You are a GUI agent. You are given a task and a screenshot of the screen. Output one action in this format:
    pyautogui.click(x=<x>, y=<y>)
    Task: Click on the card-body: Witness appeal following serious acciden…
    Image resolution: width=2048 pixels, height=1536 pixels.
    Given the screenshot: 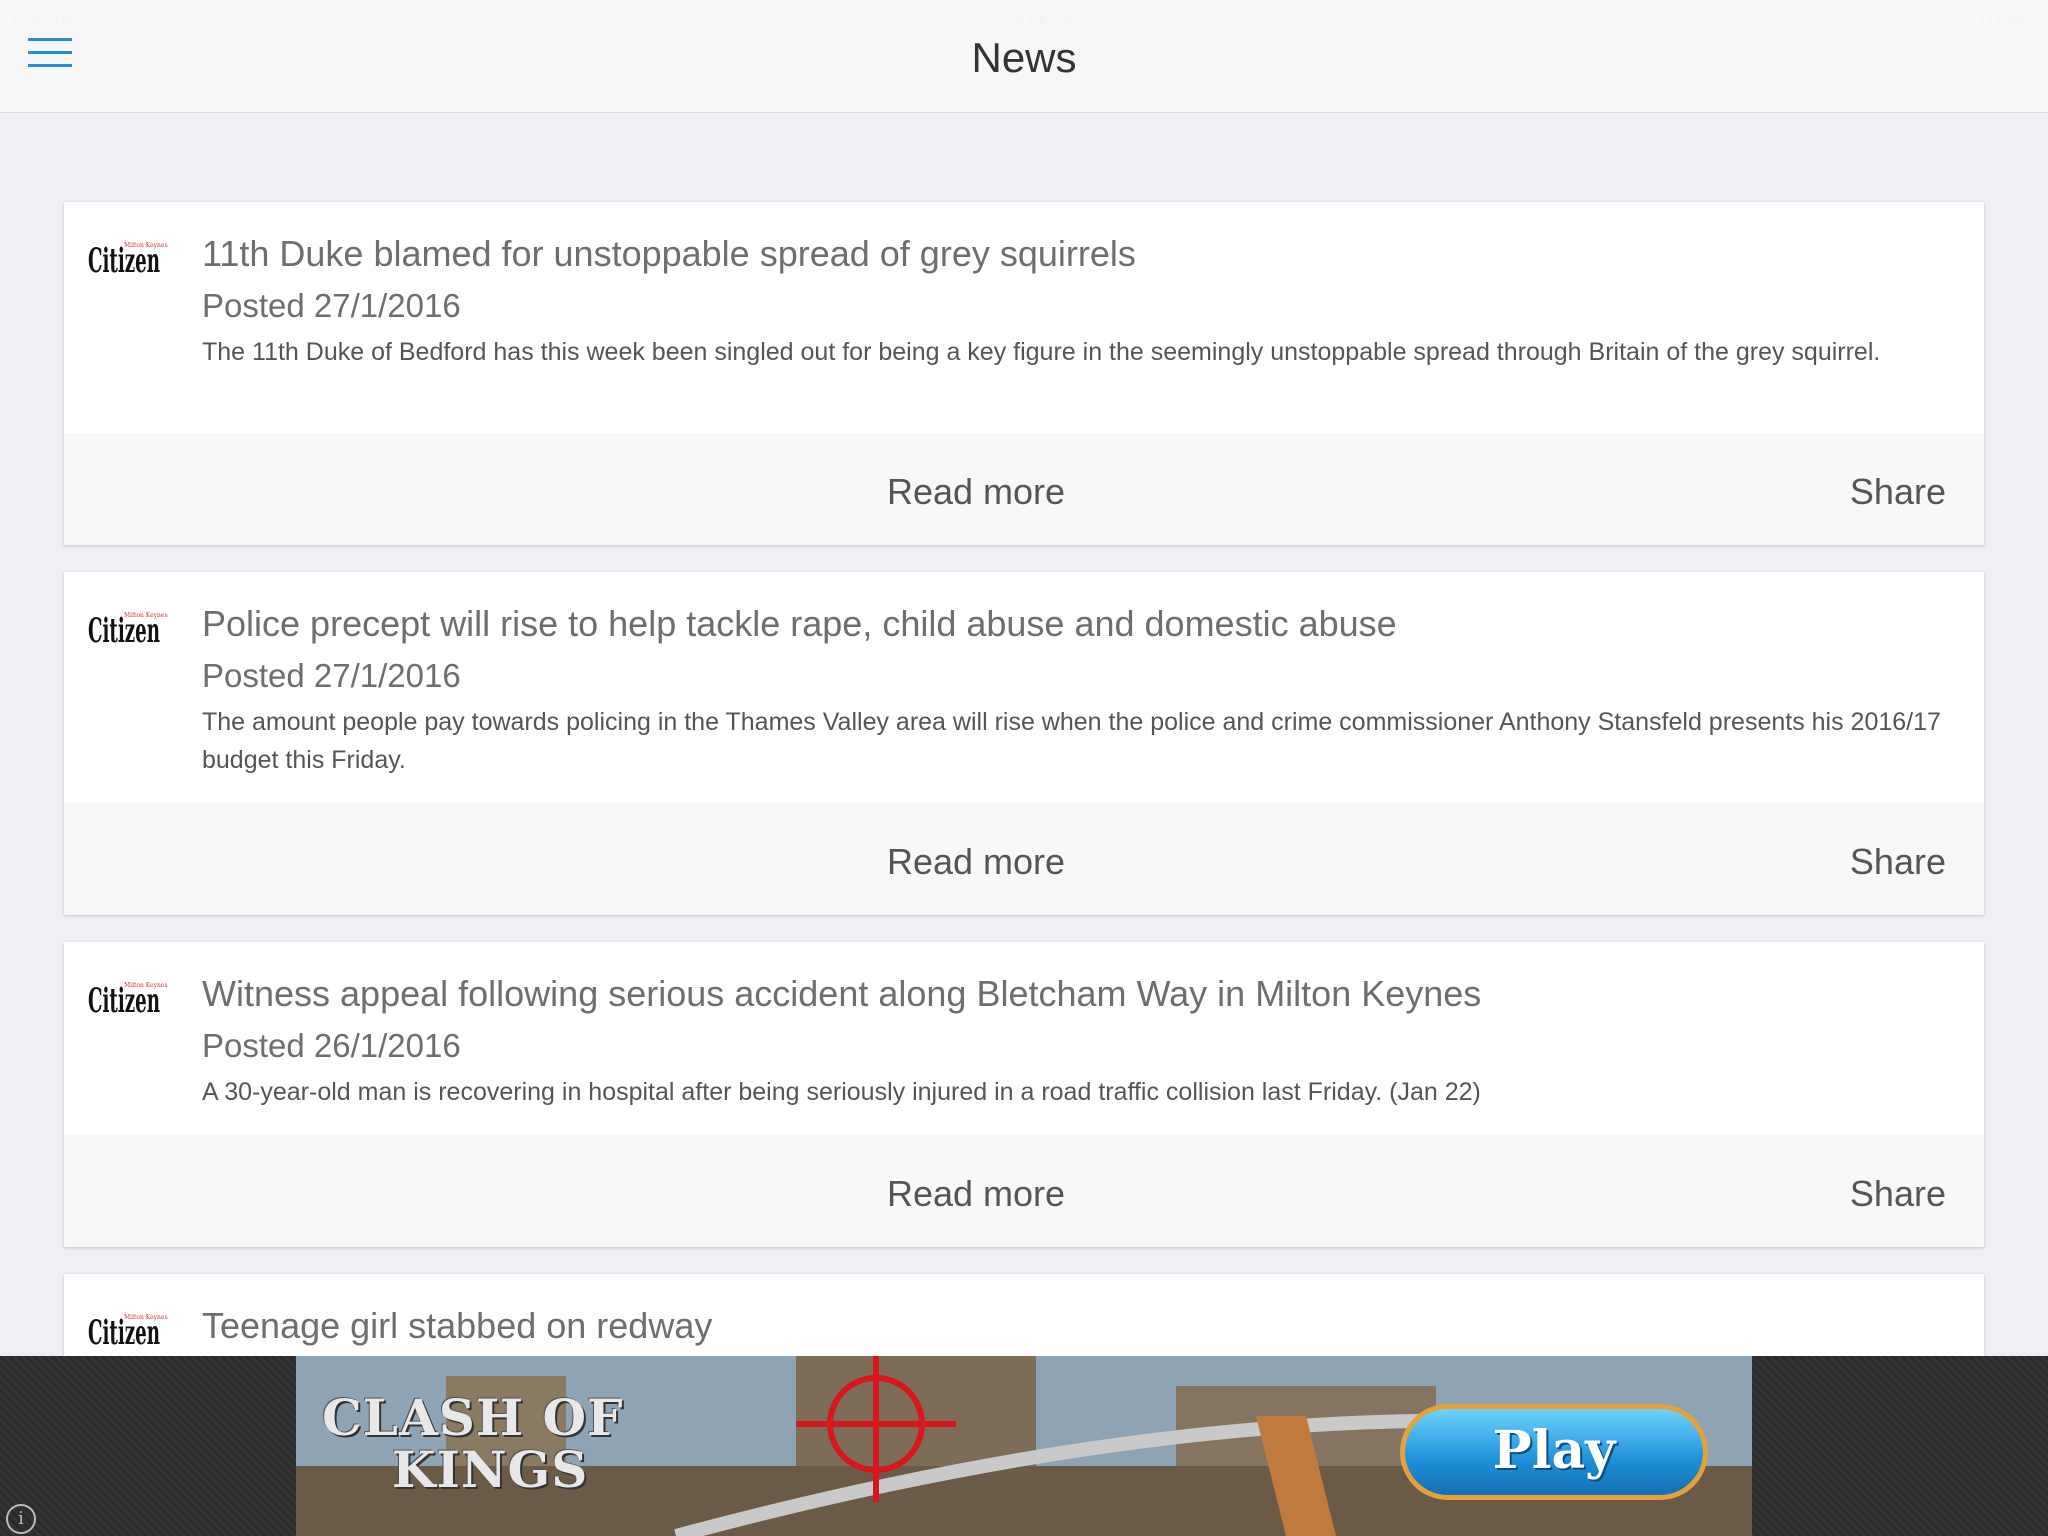 What is the action you would take?
    pyautogui.click(x=1073, y=1040)
    